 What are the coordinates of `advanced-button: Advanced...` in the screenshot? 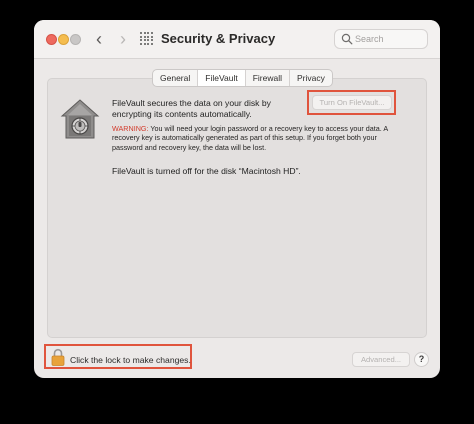 It's located at (381, 359).